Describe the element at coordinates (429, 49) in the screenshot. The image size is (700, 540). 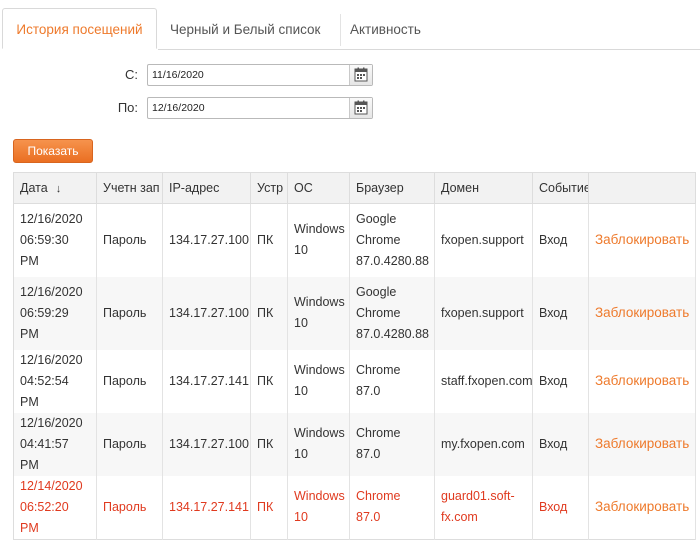
I see `tab-bar-divider` at that location.